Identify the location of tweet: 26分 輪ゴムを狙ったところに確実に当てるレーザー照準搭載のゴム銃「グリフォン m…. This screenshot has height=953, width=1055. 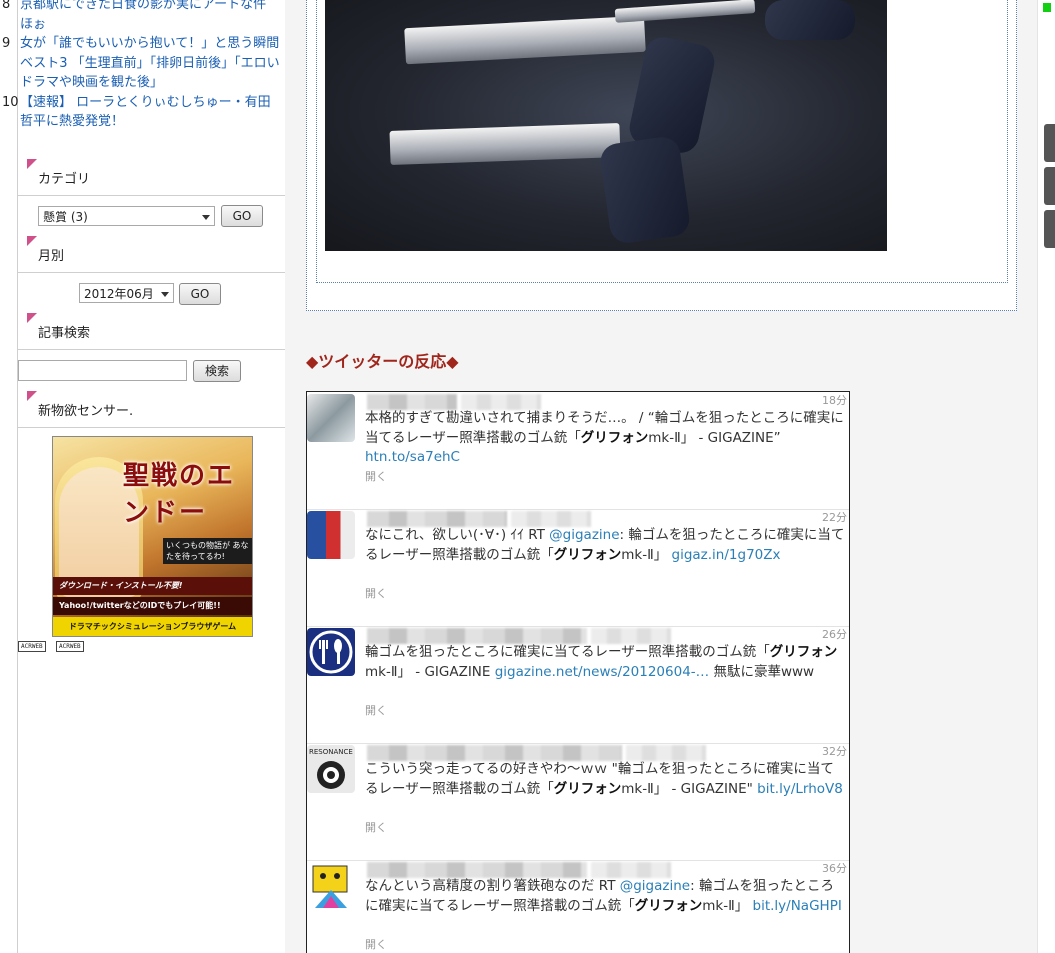
(578, 685).